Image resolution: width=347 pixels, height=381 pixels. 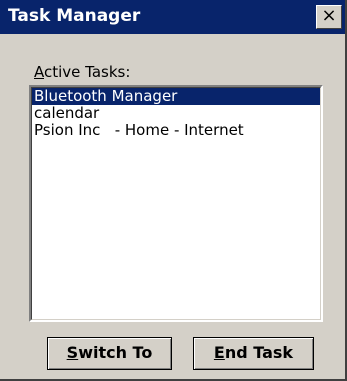 I want to click on close-icon: ×, so click(x=329, y=15).